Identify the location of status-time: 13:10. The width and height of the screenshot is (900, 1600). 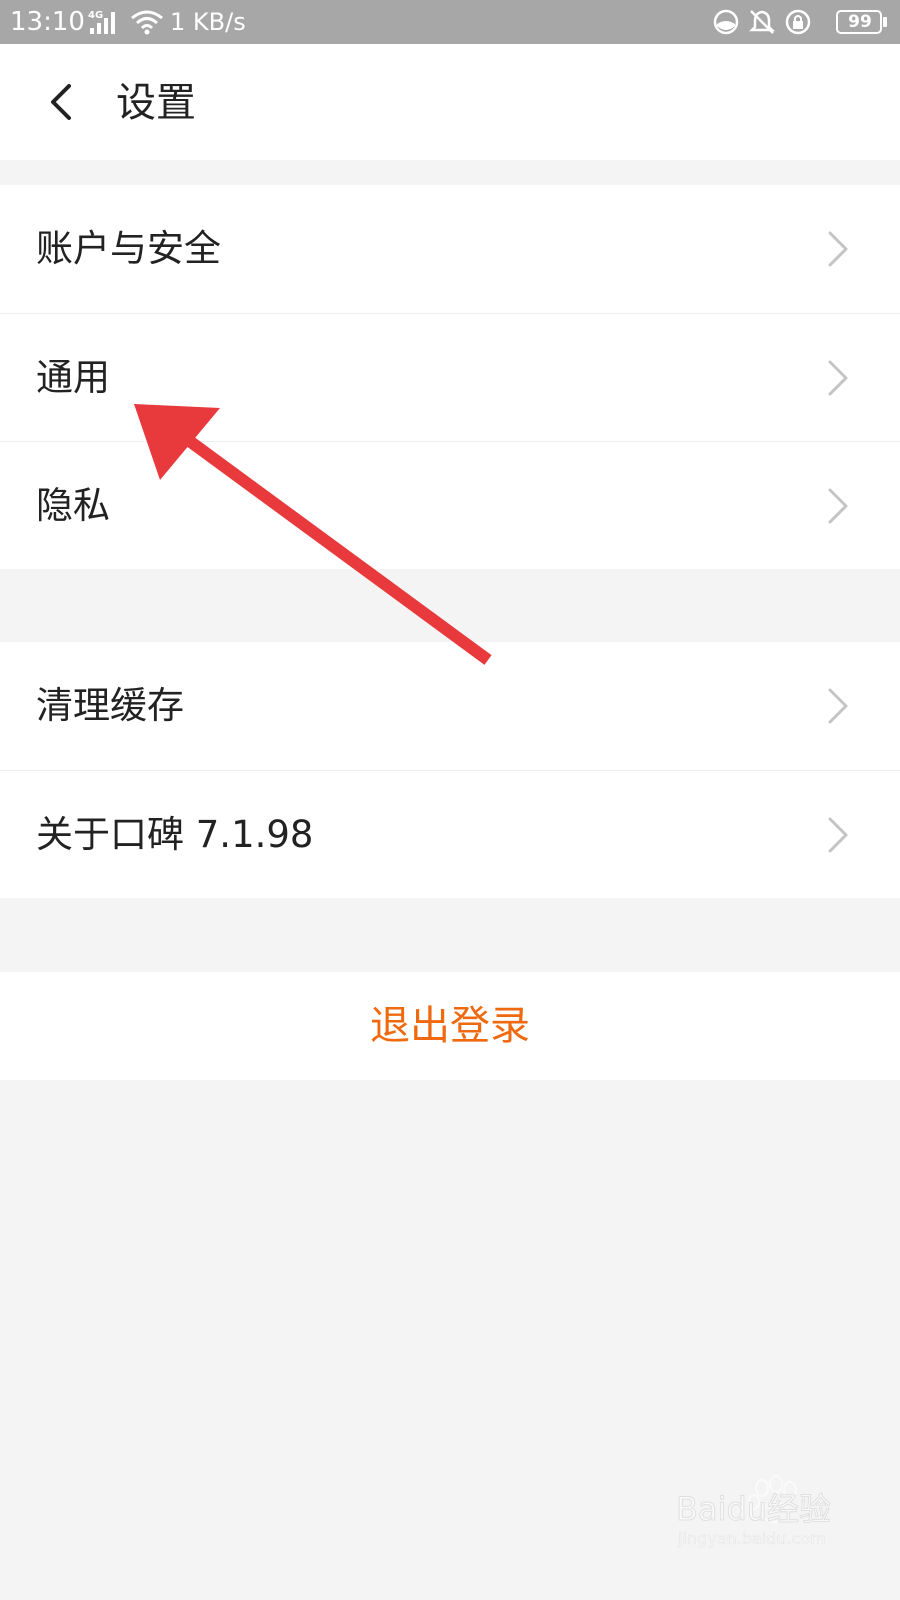
(47, 22).